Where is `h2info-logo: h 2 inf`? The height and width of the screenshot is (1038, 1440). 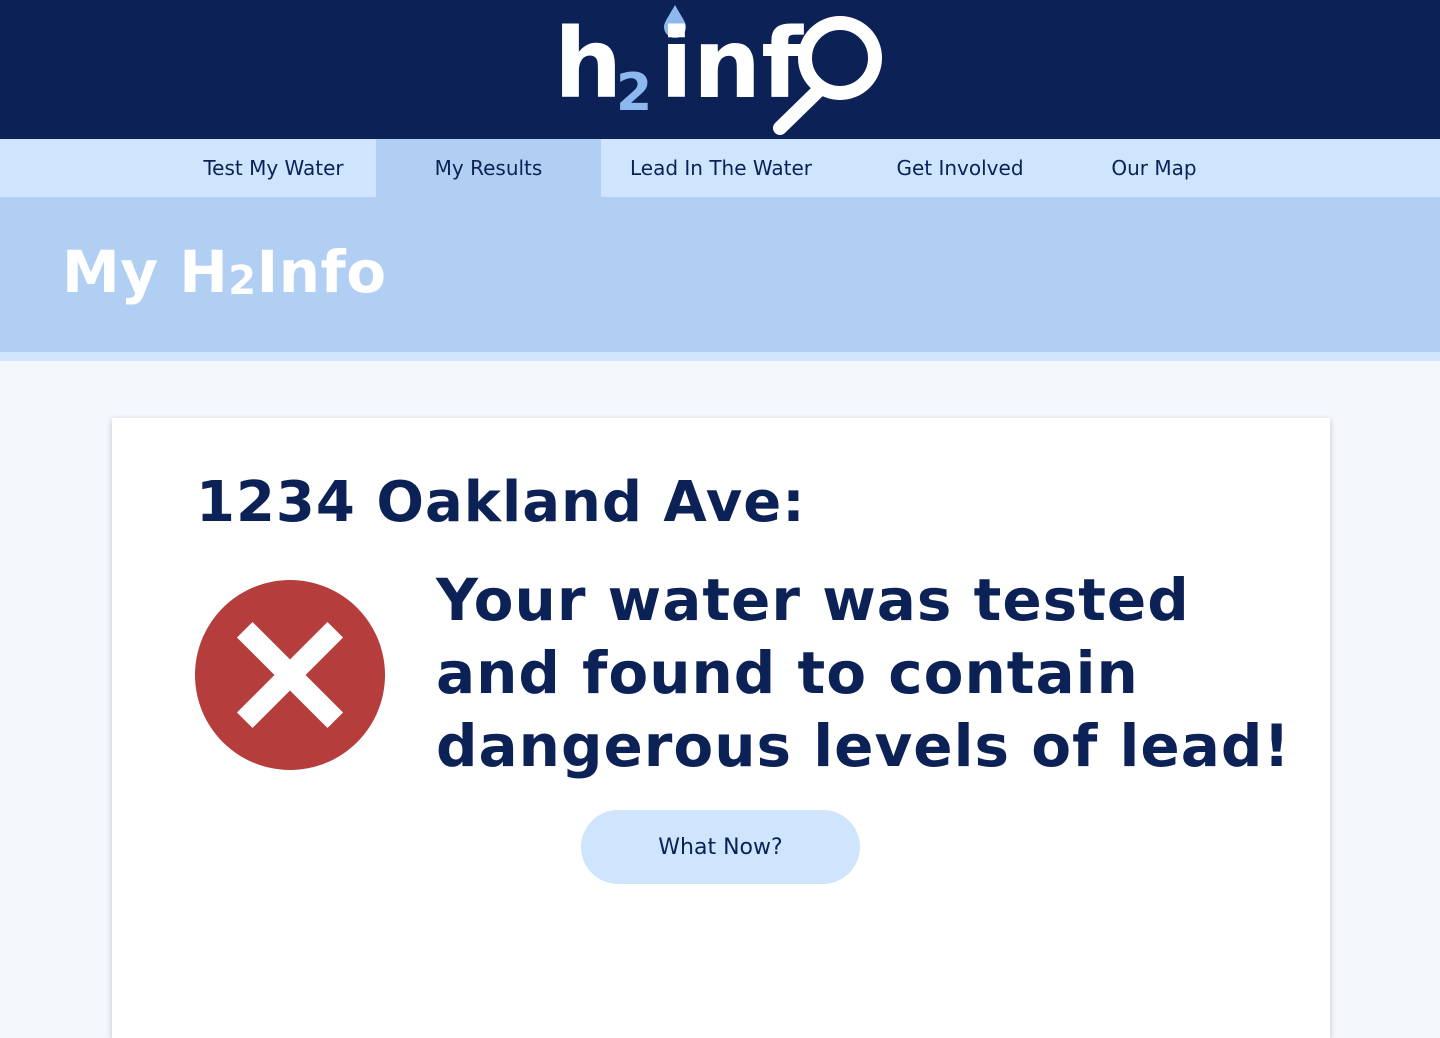
h2info-logo: h 2 inf is located at coordinates (720, 69).